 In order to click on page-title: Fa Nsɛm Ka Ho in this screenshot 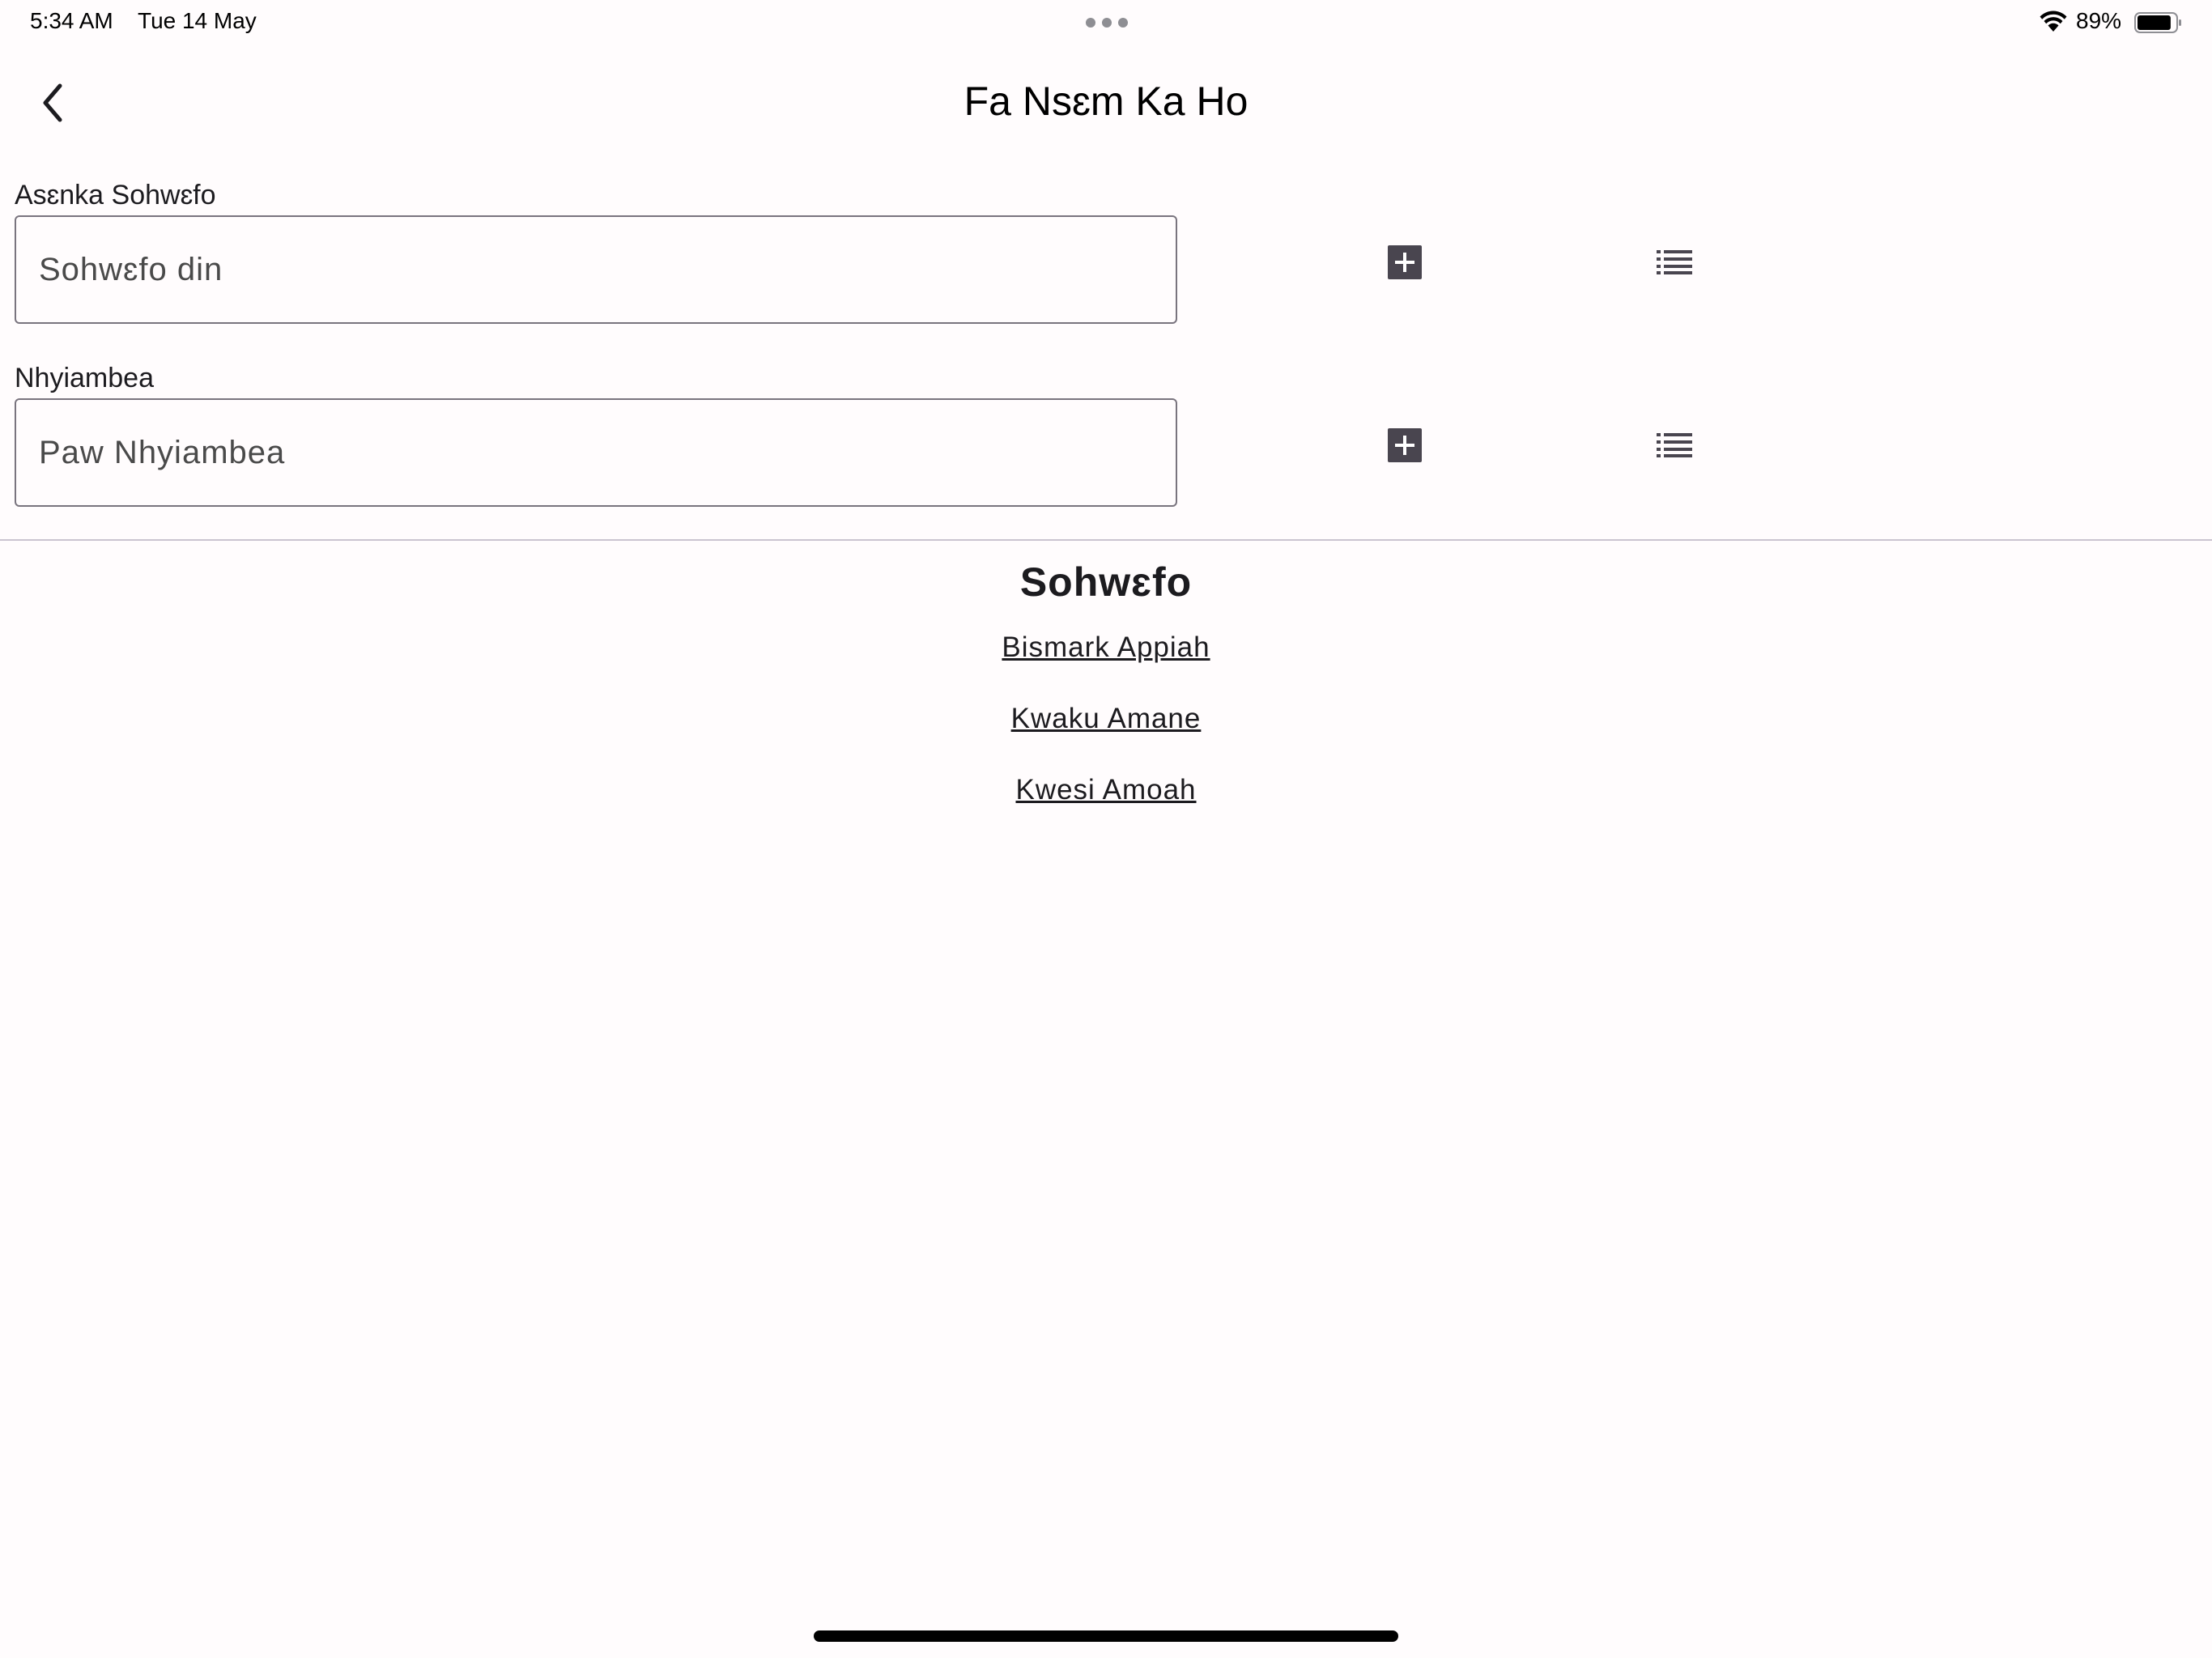, I will do `click(1106, 101)`.